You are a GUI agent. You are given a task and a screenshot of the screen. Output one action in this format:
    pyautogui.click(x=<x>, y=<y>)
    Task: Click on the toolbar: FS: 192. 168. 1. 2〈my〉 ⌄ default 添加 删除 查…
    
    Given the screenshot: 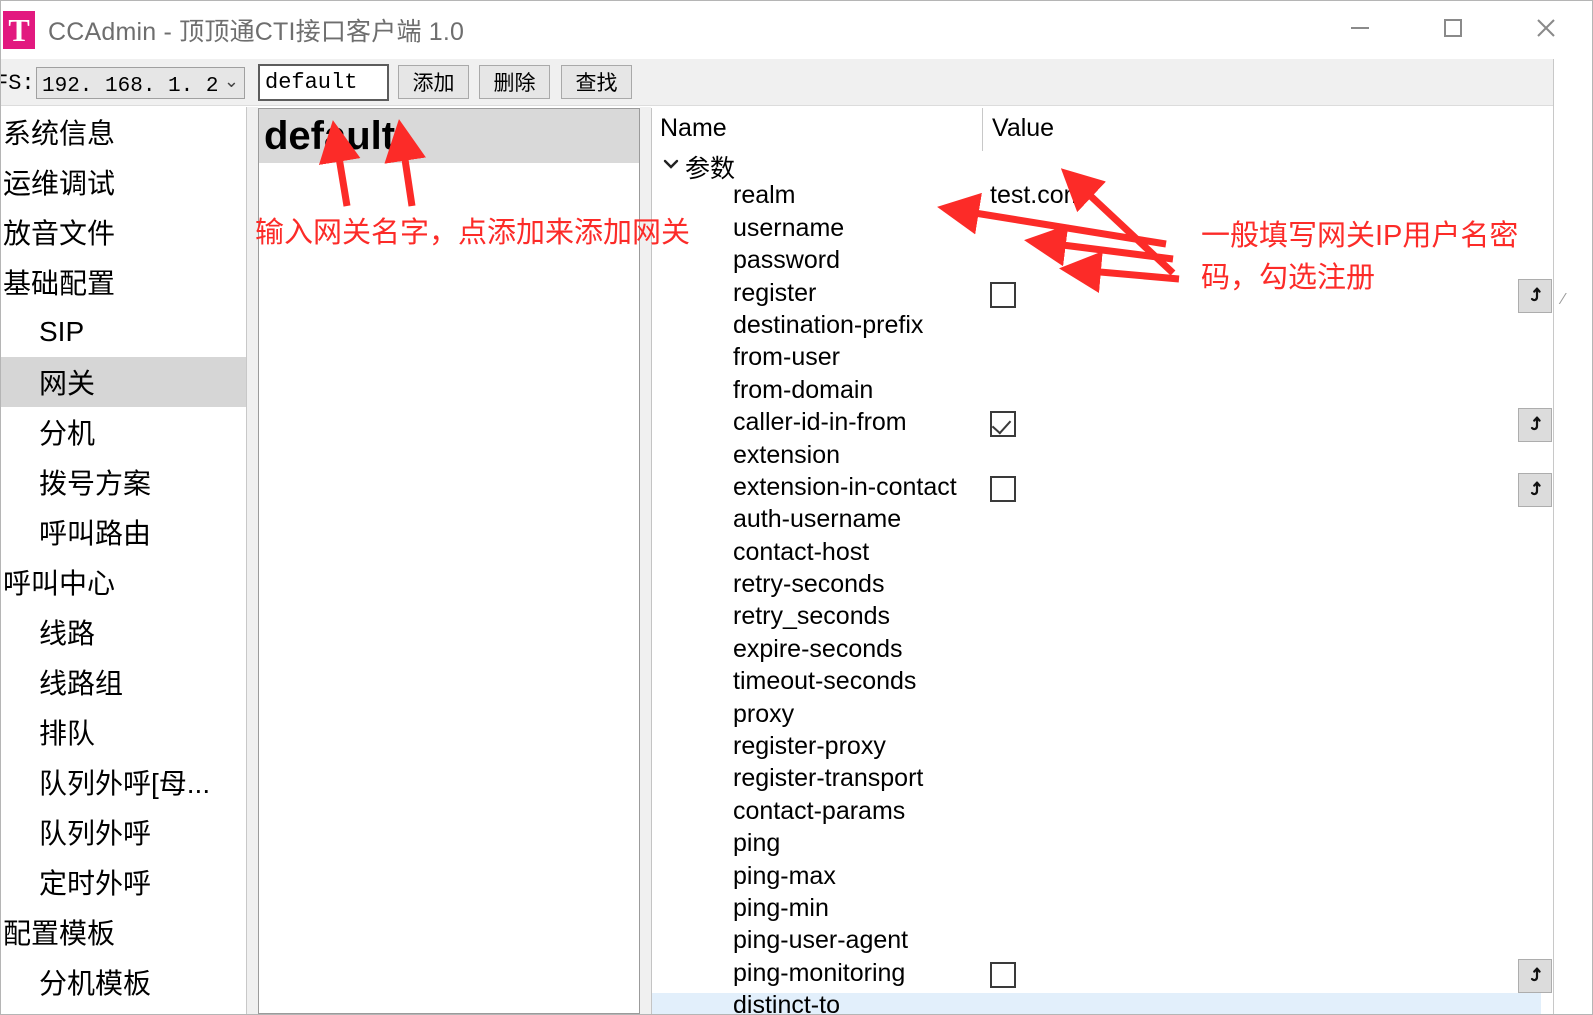 What is the action you would take?
    pyautogui.click(x=796, y=82)
    